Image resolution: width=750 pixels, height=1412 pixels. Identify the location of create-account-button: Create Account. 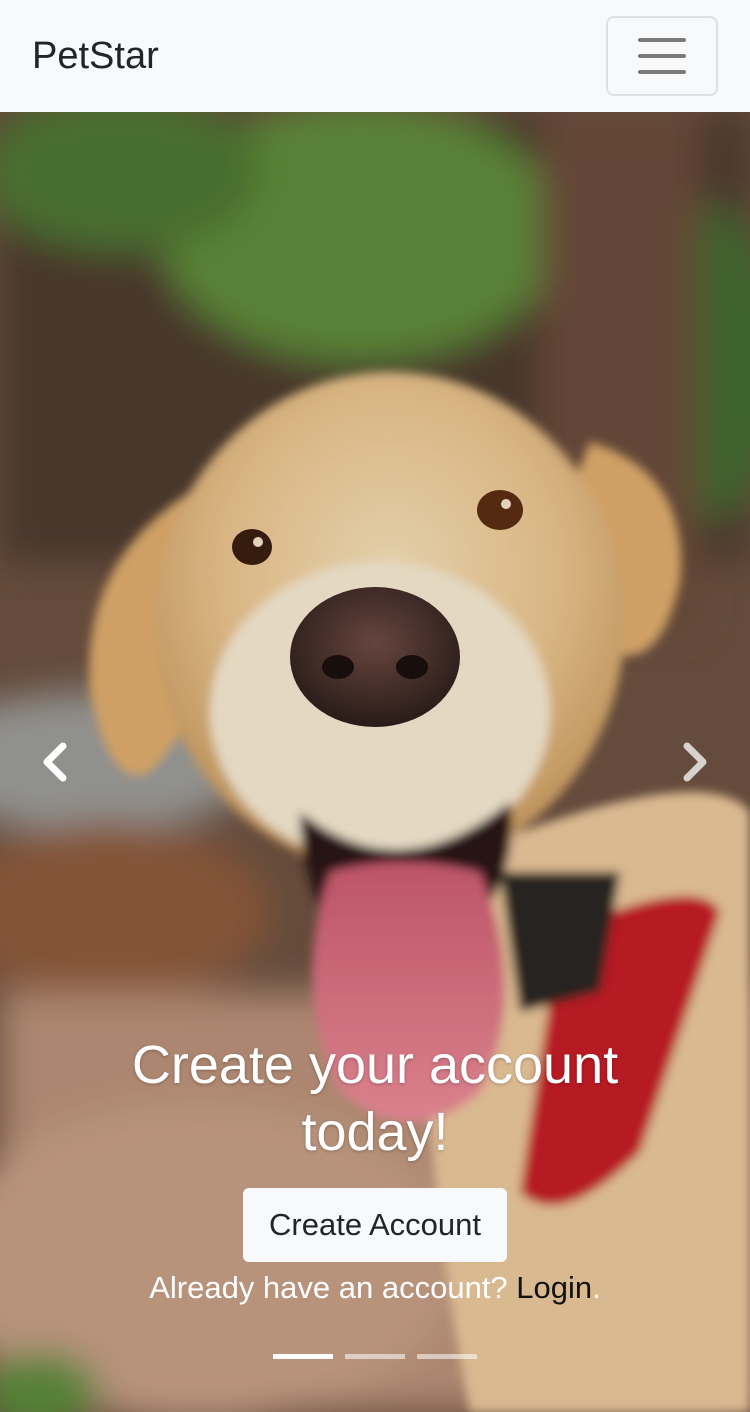
(375, 1225).